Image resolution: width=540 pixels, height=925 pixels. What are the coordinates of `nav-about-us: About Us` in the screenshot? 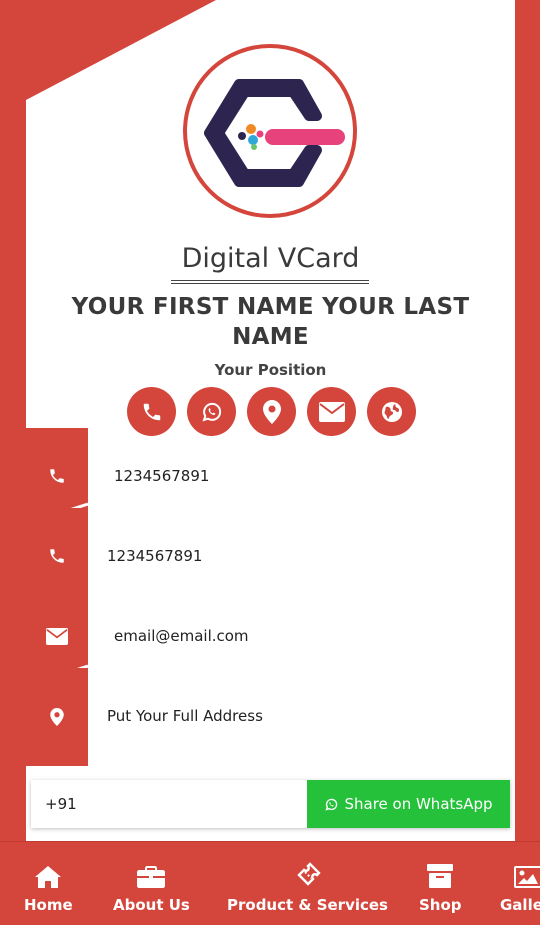 It's located at (151, 887).